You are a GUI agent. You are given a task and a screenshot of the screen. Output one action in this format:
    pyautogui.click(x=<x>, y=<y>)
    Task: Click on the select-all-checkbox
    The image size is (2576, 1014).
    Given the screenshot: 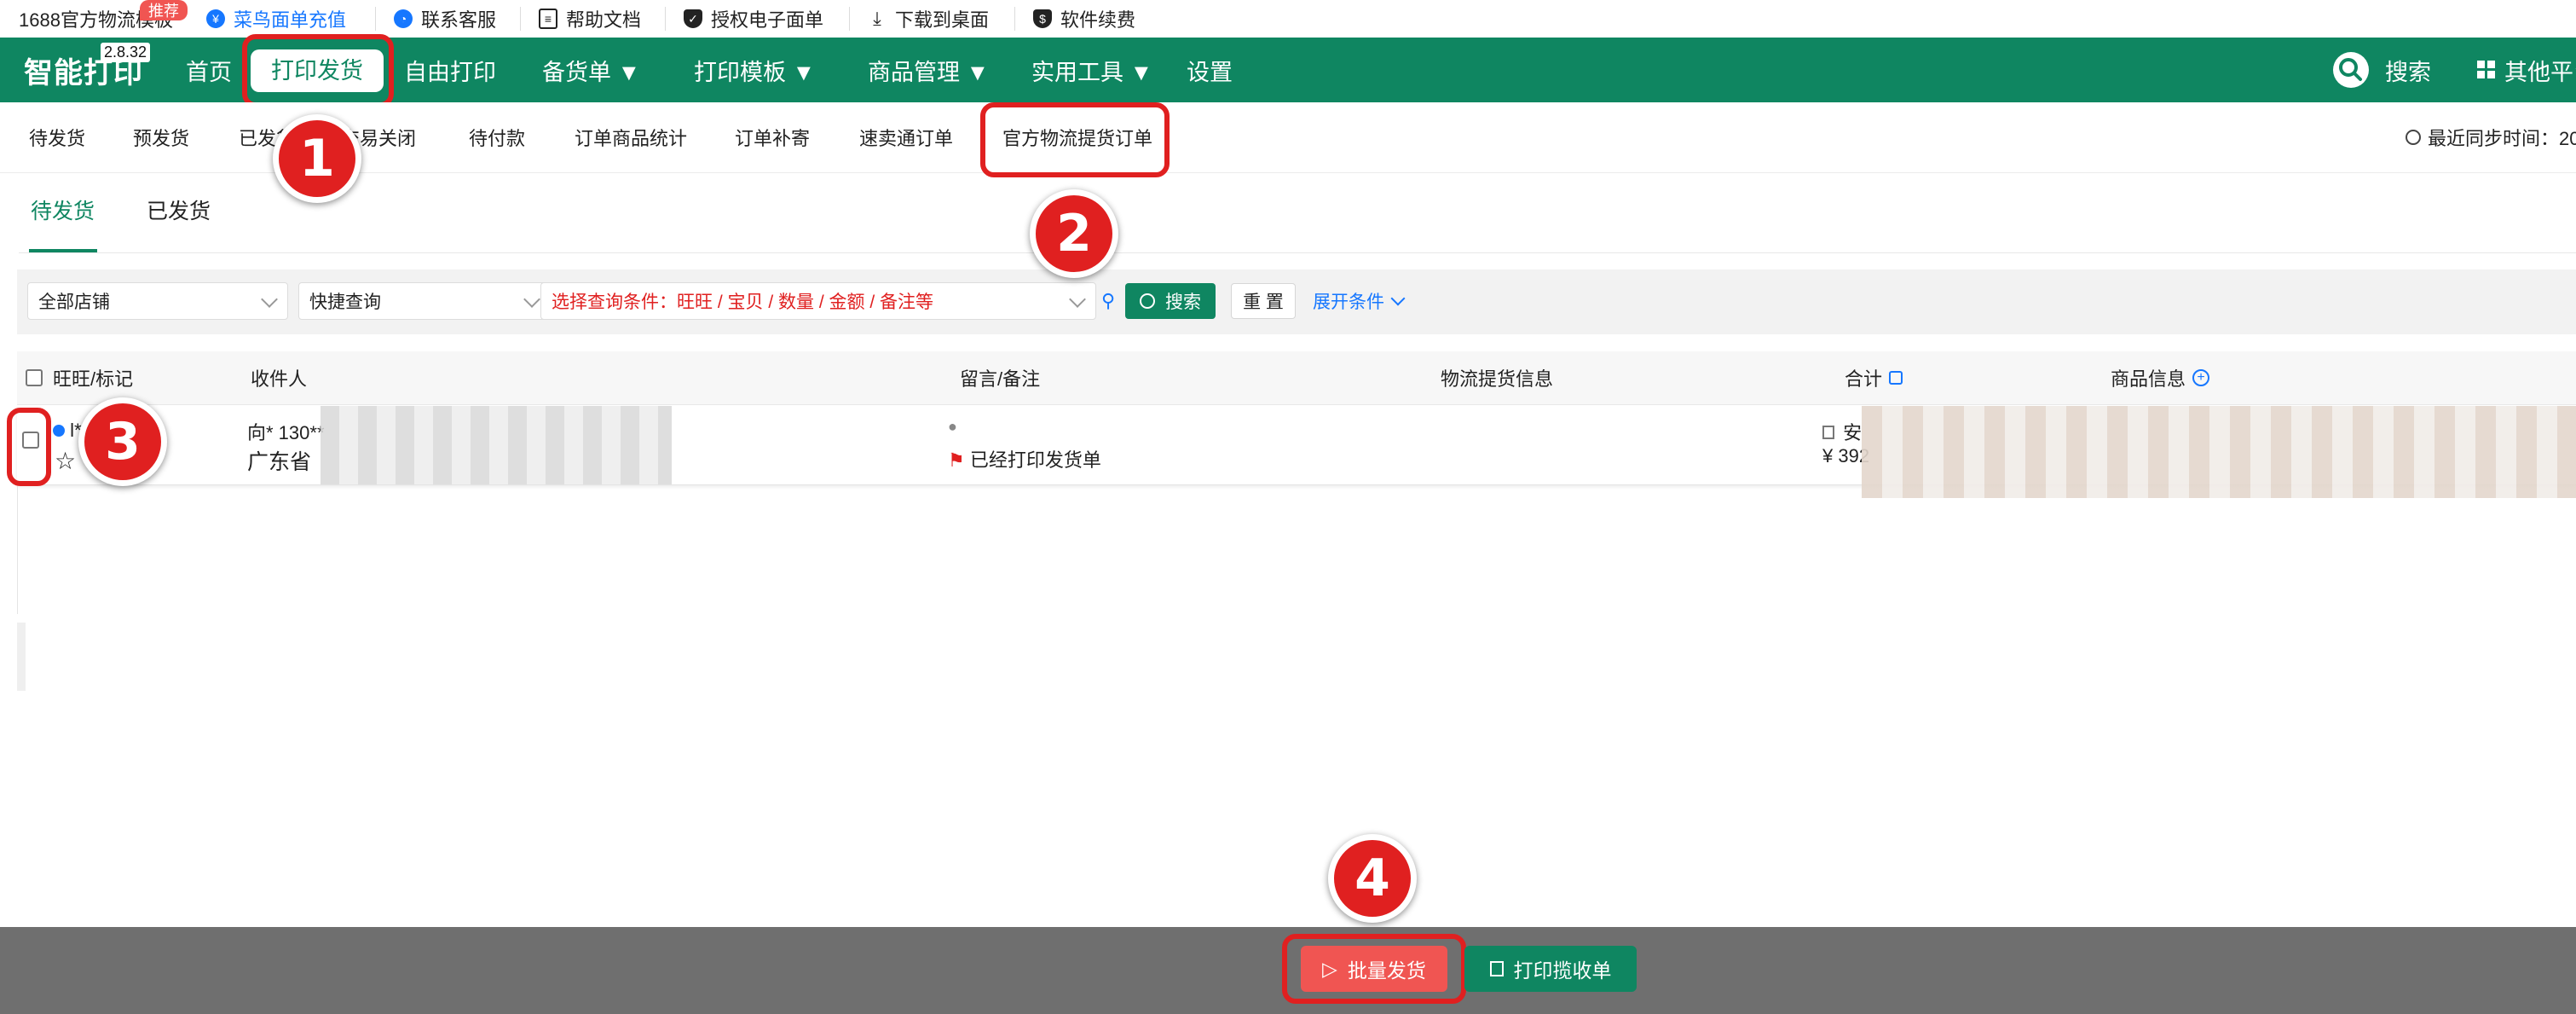 What is the action you would take?
    pyautogui.click(x=34, y=378)
    